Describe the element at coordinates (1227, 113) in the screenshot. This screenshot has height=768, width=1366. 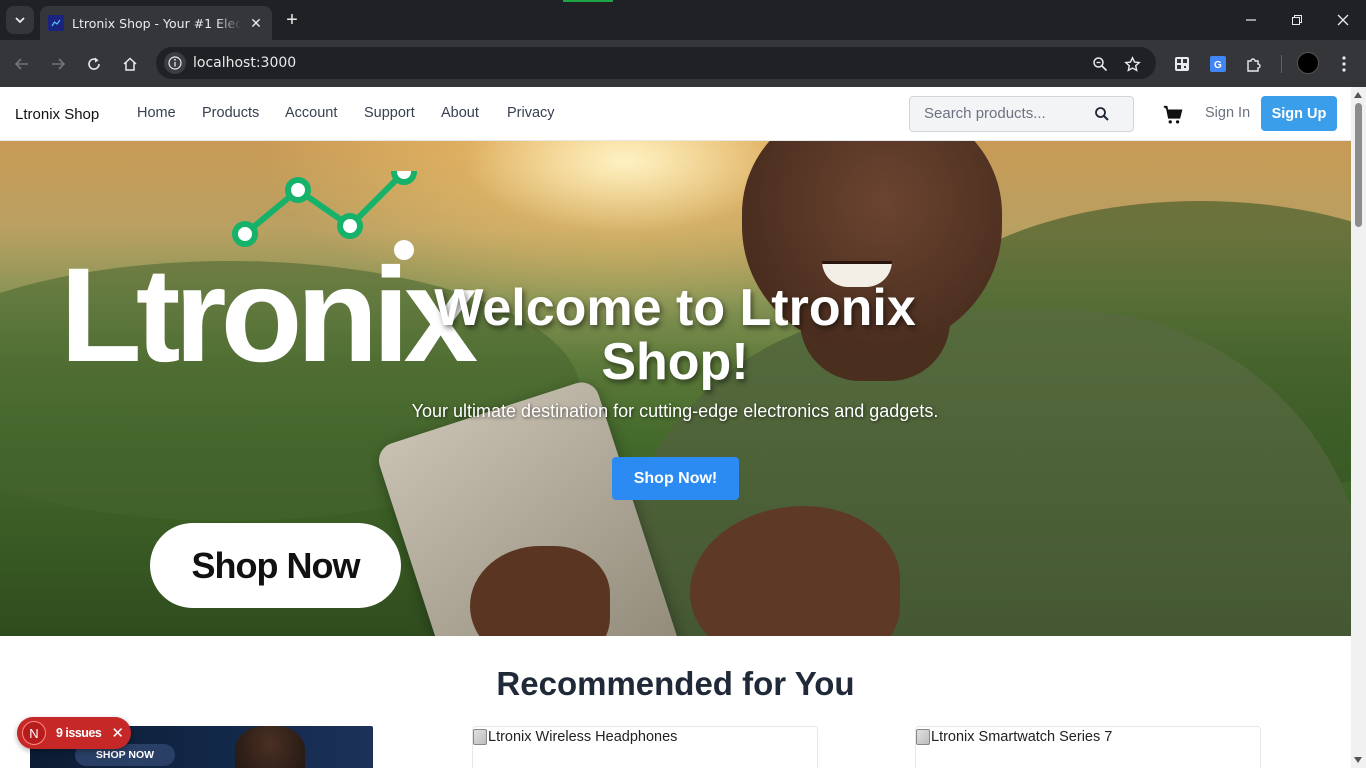
I see `sign-in-link: Sign In` at that location.